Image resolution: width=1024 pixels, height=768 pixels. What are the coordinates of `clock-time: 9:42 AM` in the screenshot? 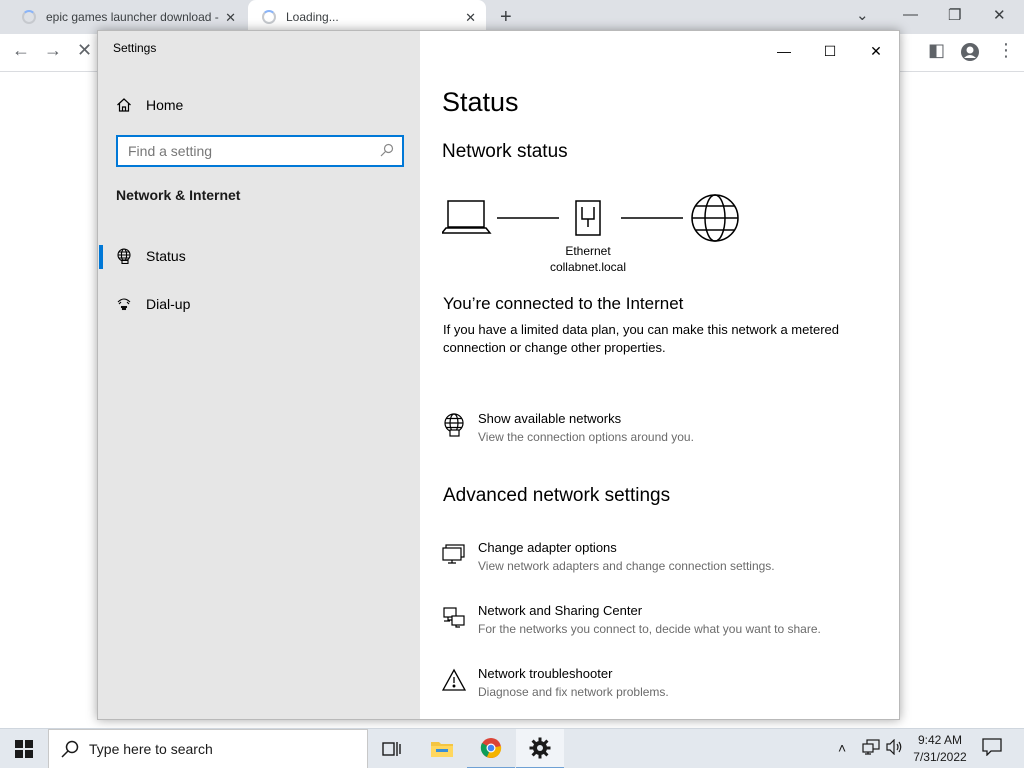 It's located at (940, 740).